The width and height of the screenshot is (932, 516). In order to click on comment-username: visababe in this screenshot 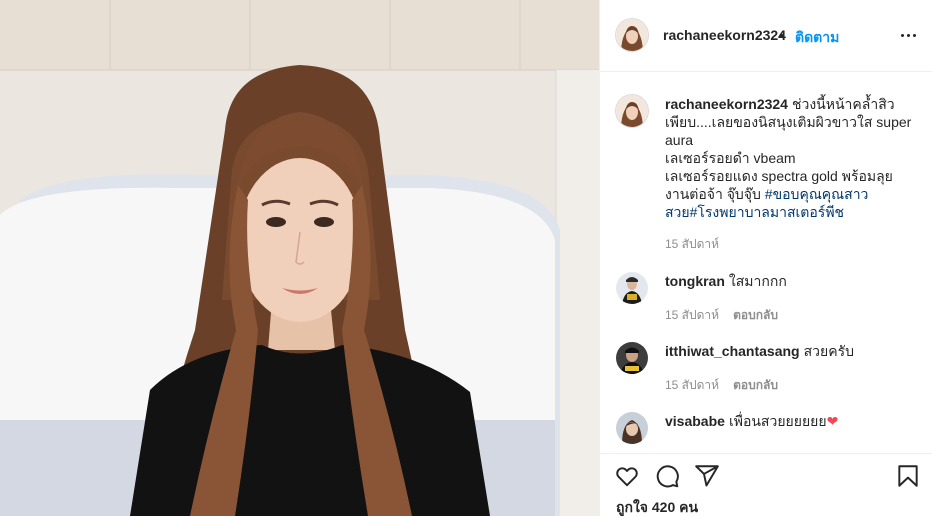, I will do `click(695, 421)`.